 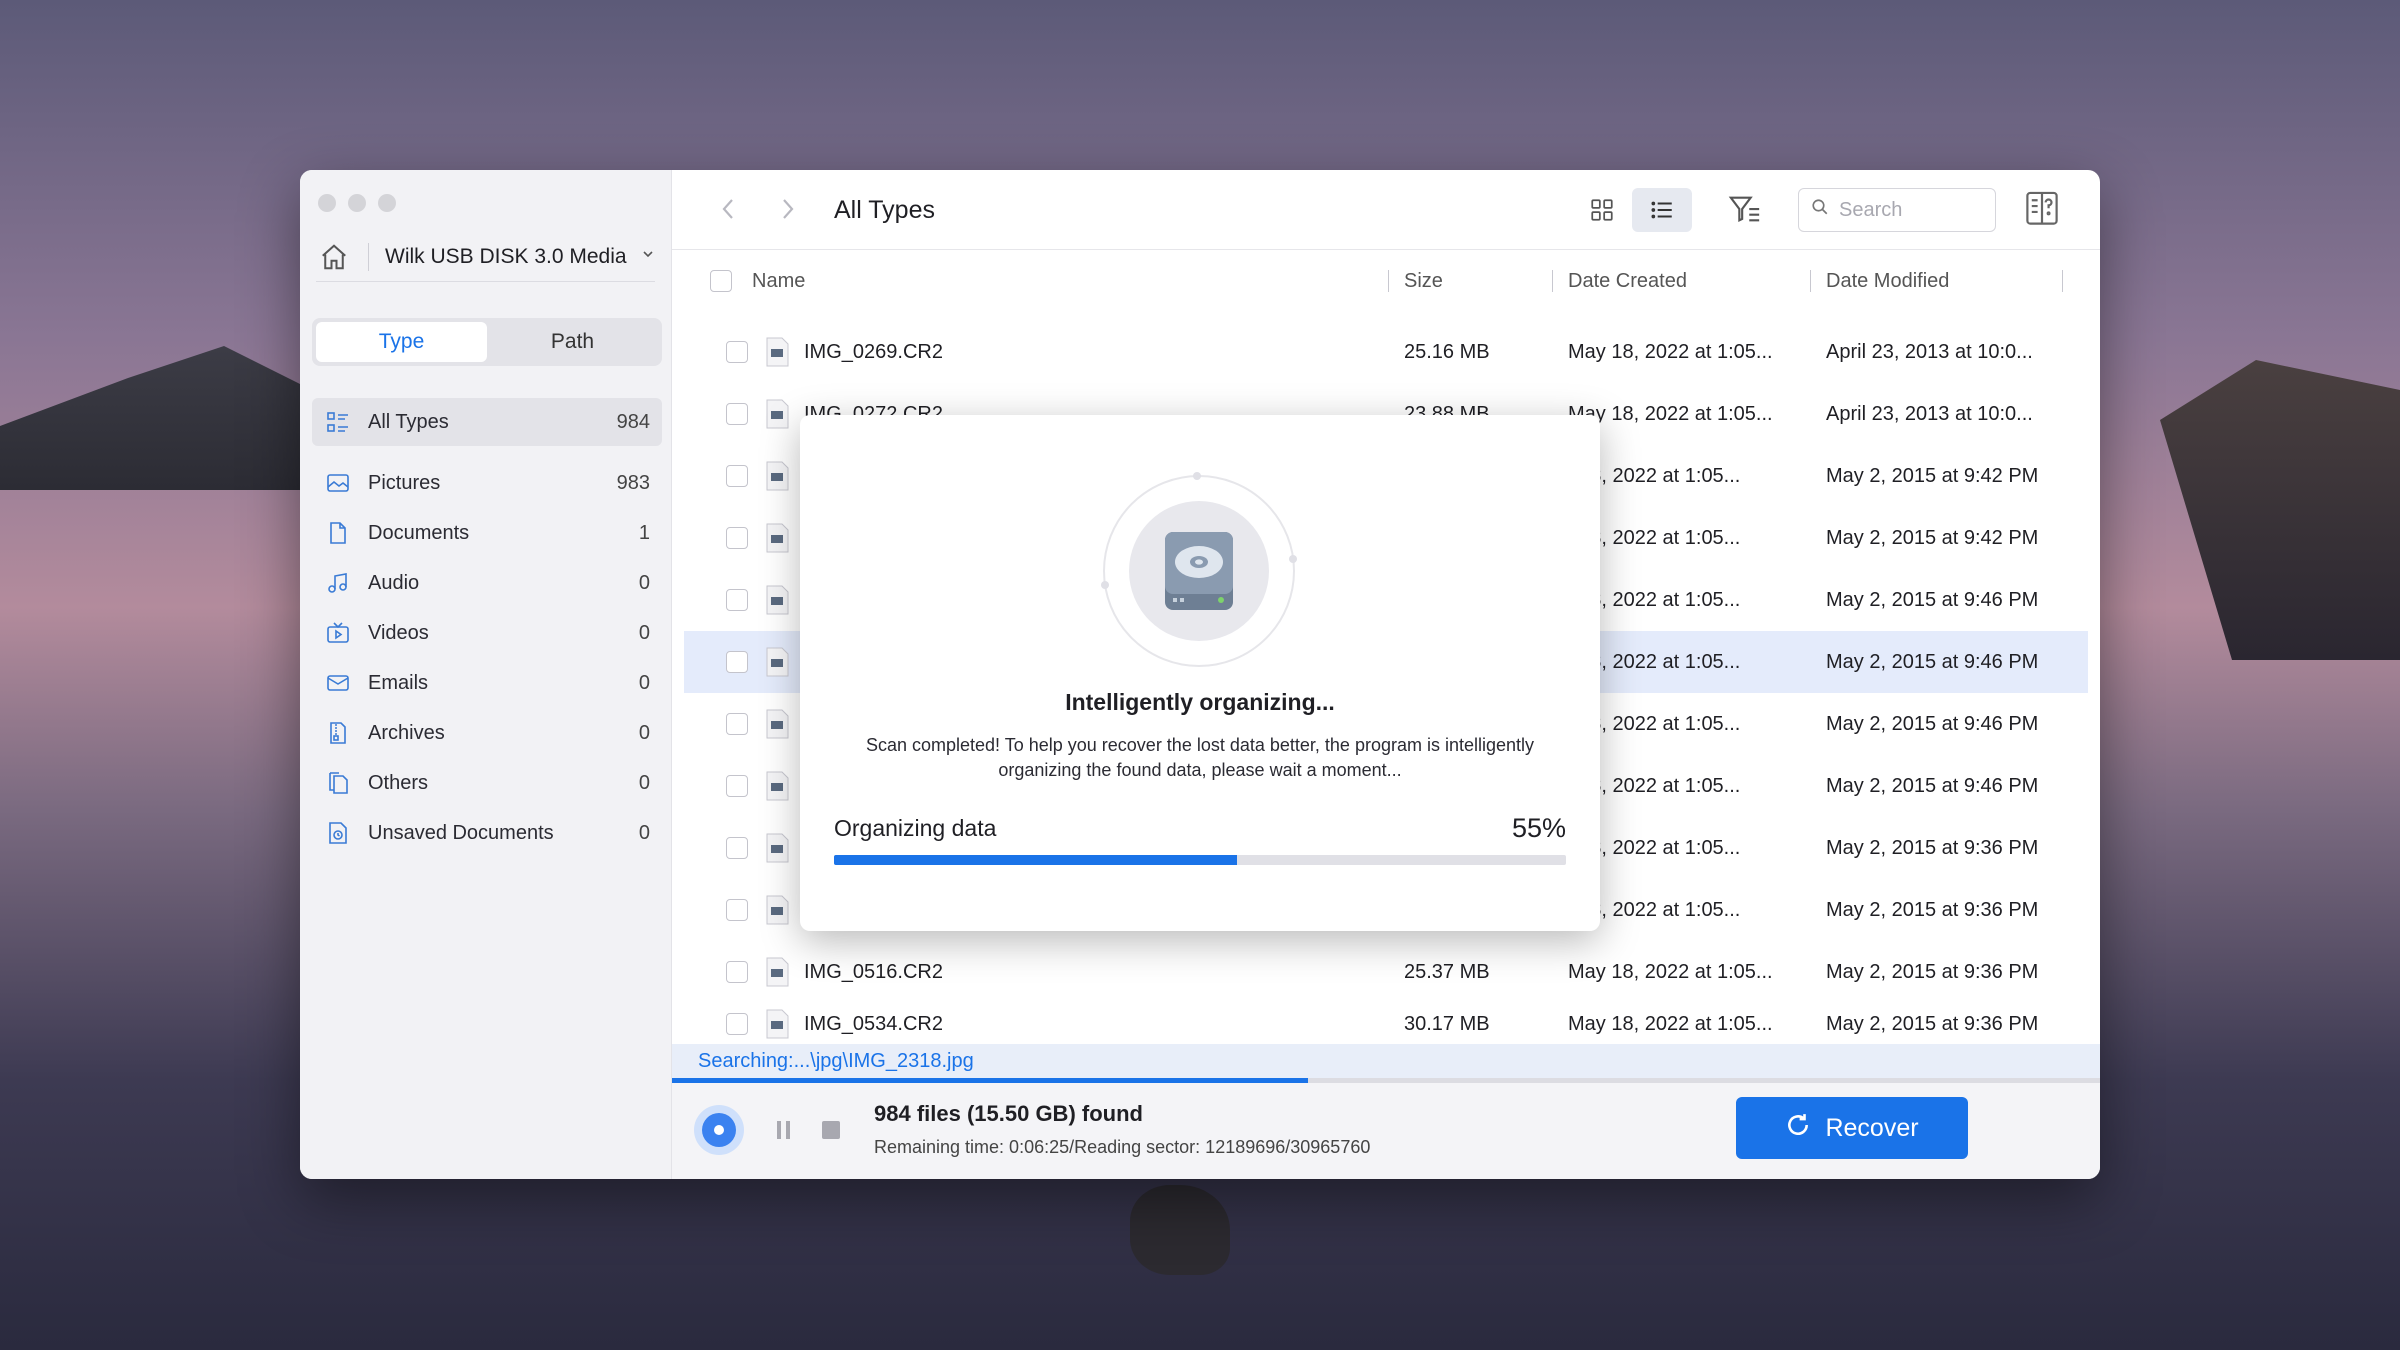 I want to click on device-selector: Wilk USB DISK 3.0 Media, so click(x=485, y=257).